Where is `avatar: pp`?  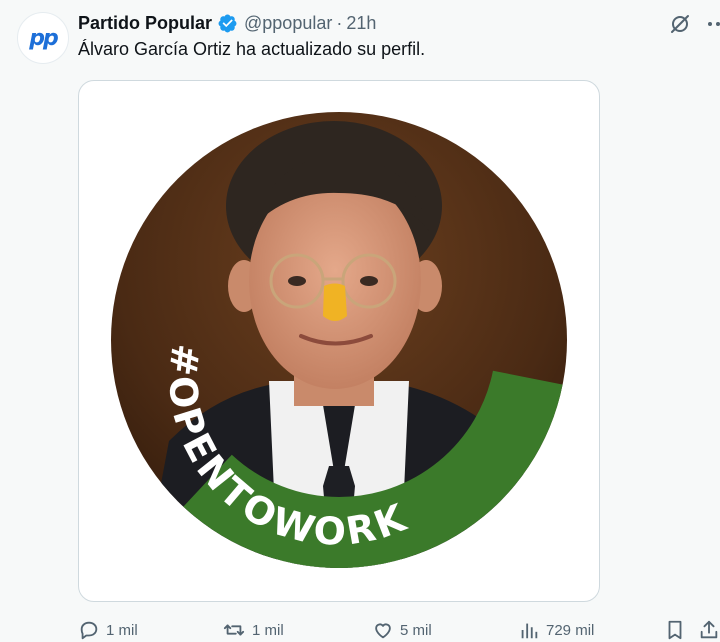 avatar: pp is located at coordinates (43, 38).